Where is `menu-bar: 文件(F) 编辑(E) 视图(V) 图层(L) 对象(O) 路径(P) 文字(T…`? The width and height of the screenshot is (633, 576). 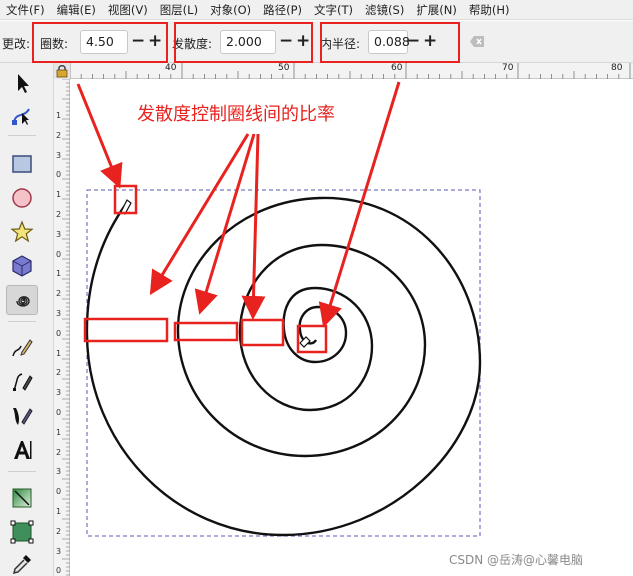 menu-bar: 文件(F) 编辑(E) 视图(V) 图层(L) 对象(O) 路径(P) 文字(T… is located at coordinates (316, 10).